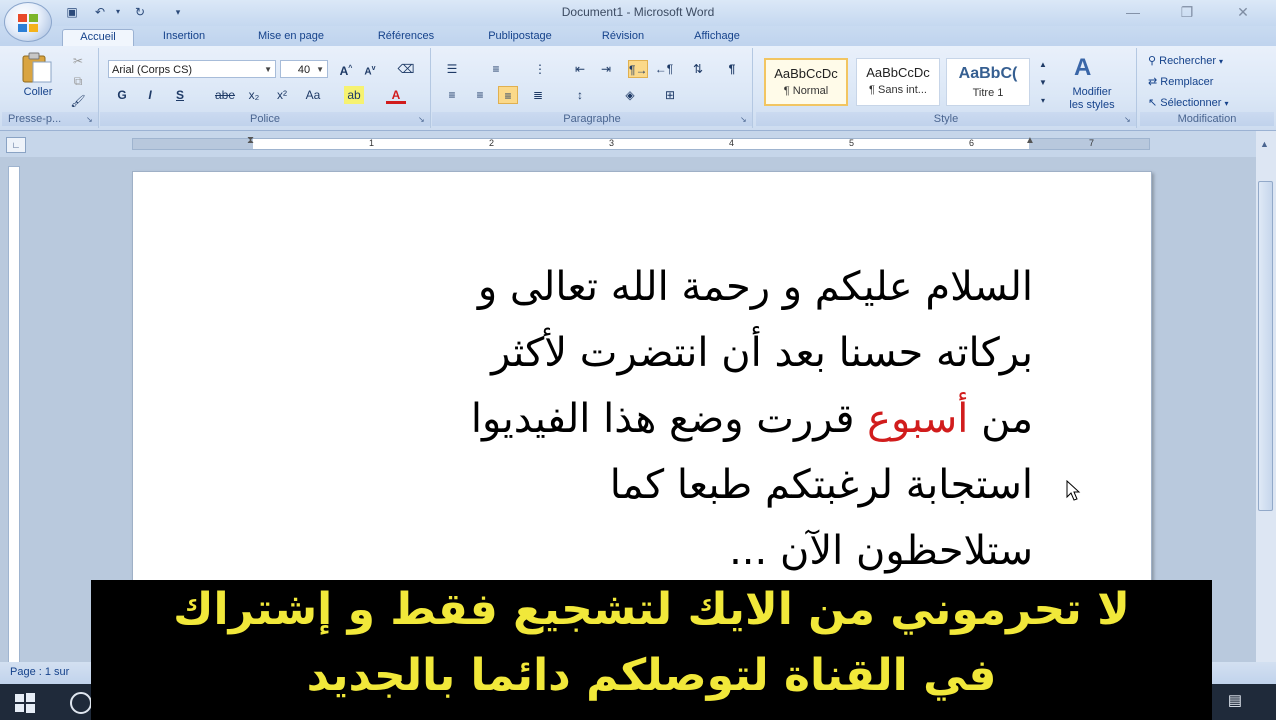 The image size is (1276, 720). What do you see at coordinates (806, 82) in the screenshot?
I see `style-normal: AaBbCcDc ¶ Normal` at bounding box center [806, 82].